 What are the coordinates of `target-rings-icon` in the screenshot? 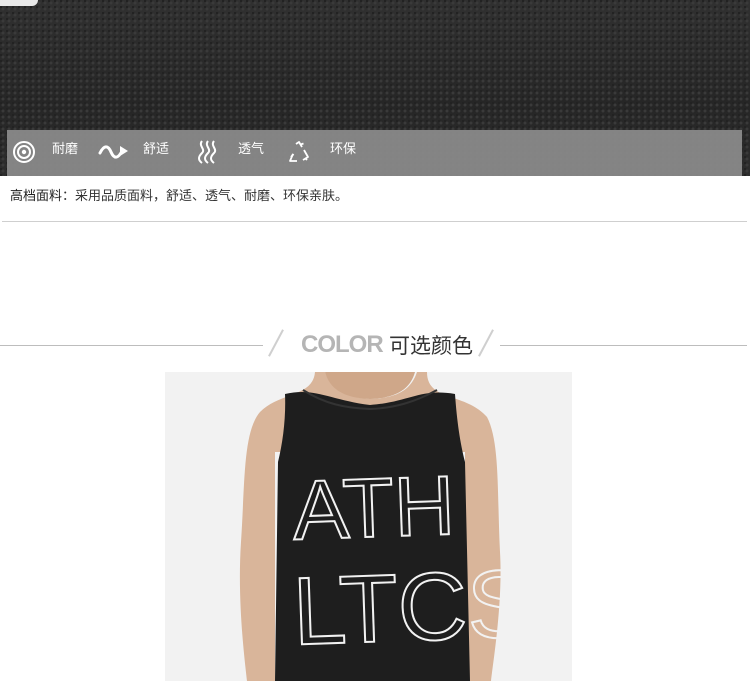 It's located at (24, 152).